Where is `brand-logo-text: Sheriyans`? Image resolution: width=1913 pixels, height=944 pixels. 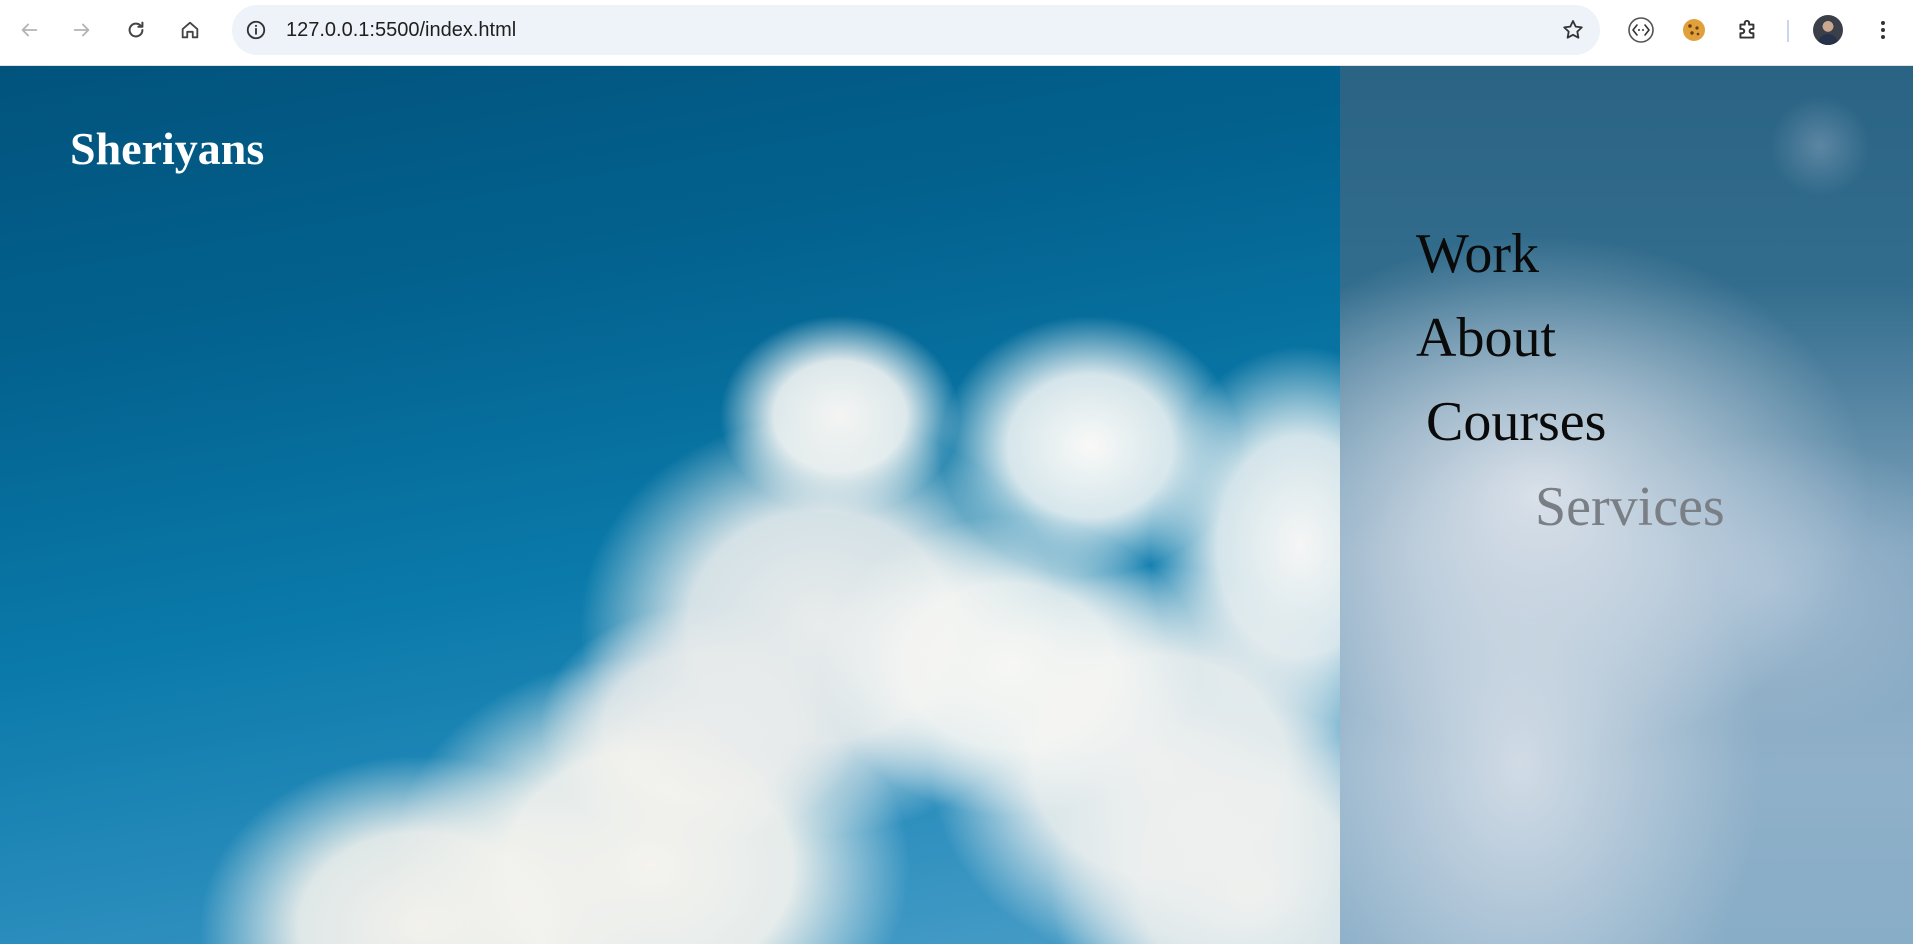
brand-logo-text: Sheriyans is located at coordinates (167, 148).